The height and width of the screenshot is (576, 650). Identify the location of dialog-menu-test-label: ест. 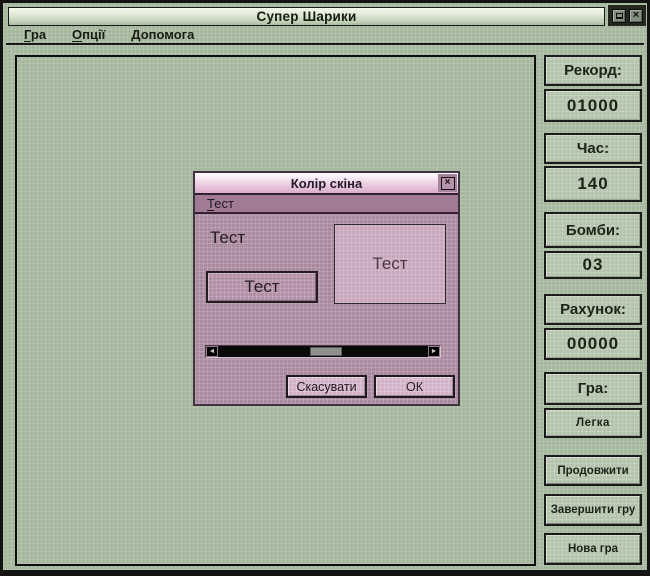
(224, 203).